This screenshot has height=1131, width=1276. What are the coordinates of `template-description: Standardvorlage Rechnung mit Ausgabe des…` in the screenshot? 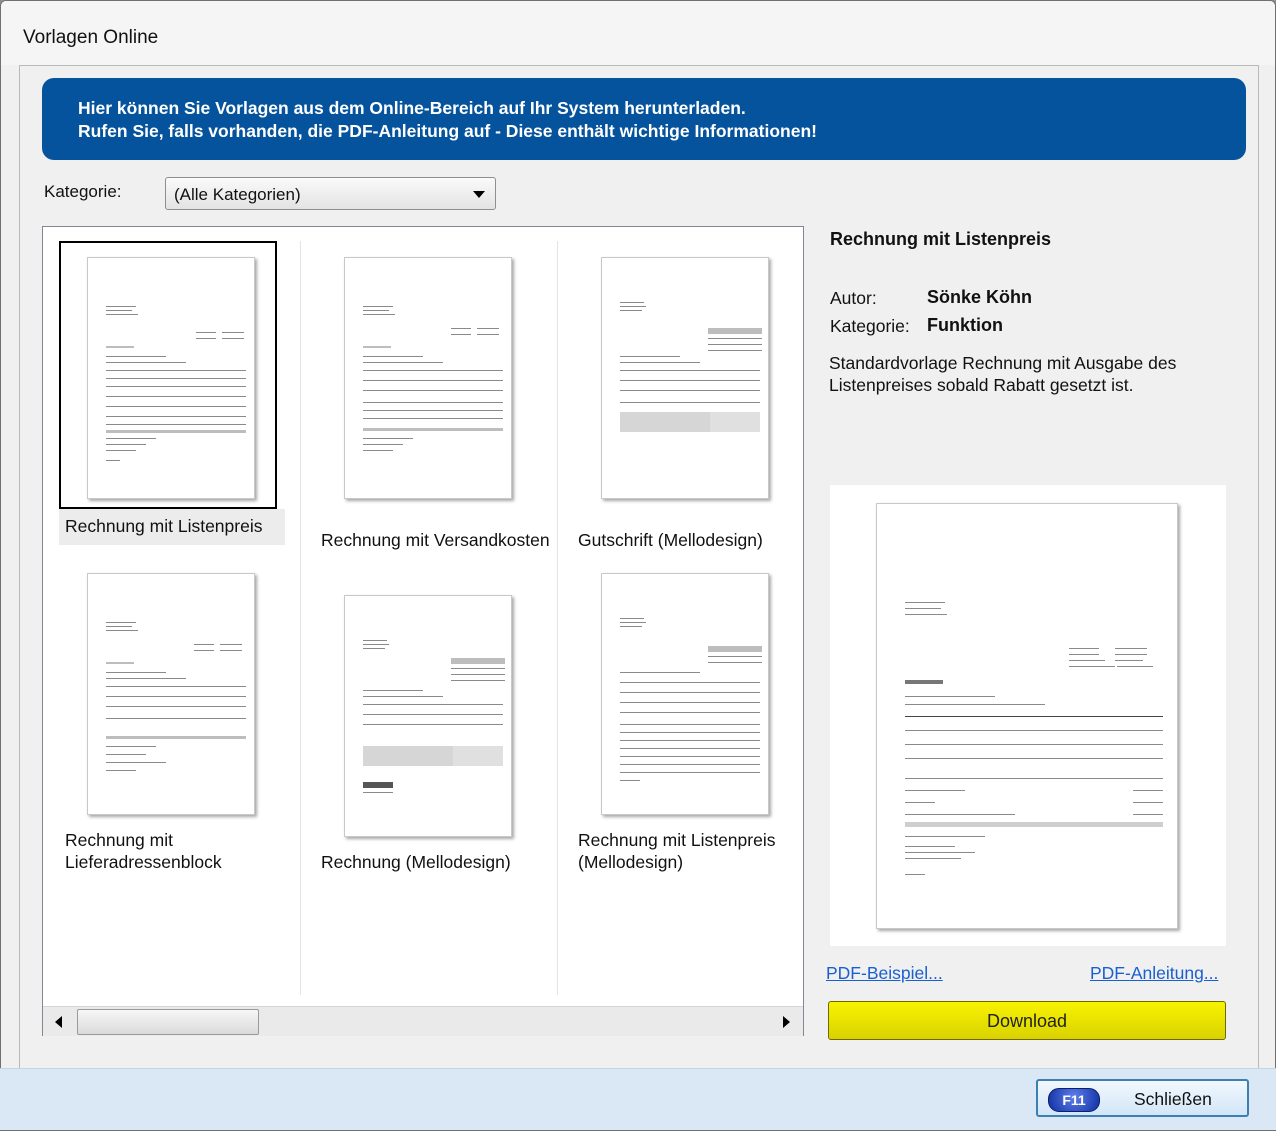 It's located at (1003, 374).